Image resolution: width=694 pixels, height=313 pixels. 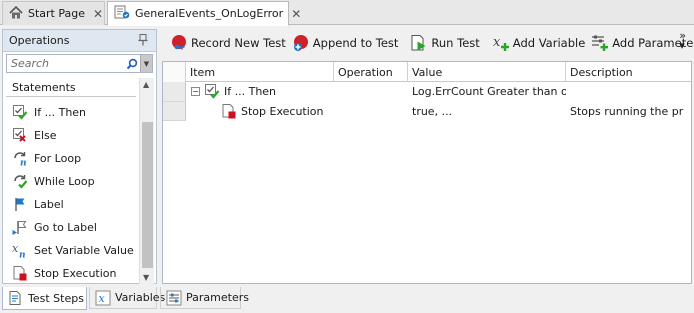 I want to click on scroll-down-icon: ▼, so click(x=146, y=277).